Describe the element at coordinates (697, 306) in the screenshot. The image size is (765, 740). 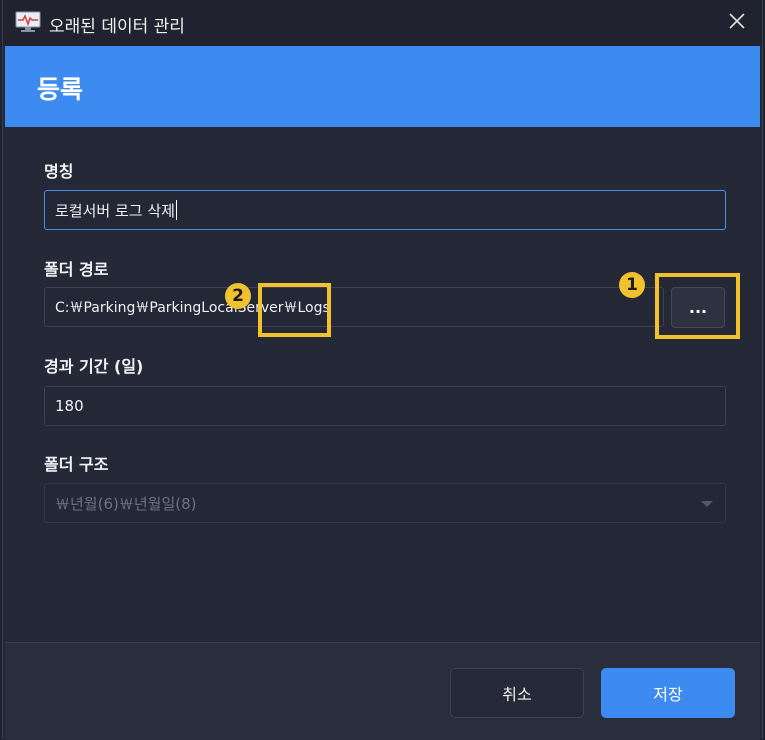
I see `highlight-browse-box` at that location.